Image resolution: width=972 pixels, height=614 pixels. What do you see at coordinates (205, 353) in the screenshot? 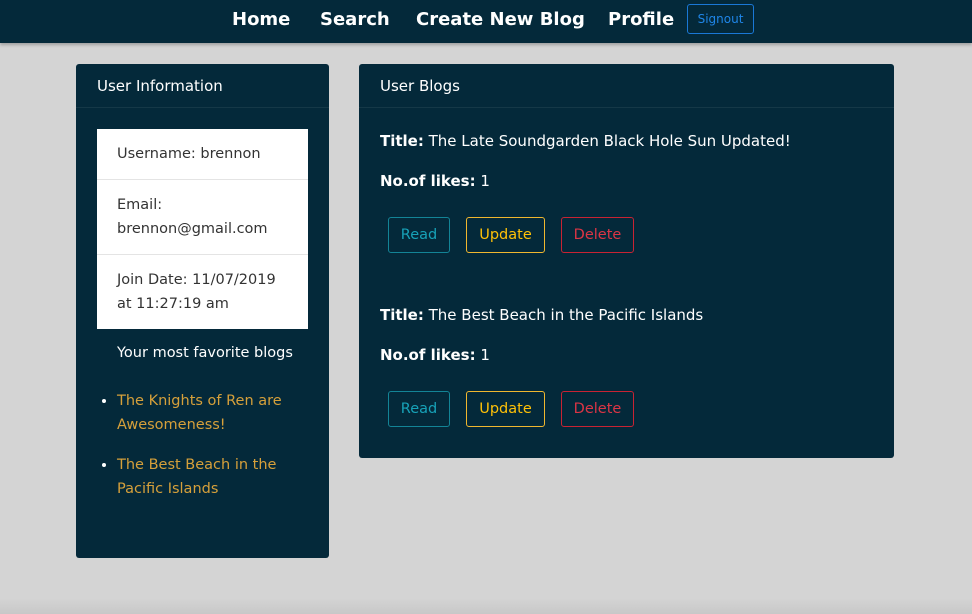
I see `favorite-blogs-title: Your most favorite blogs` at bounding box center [205, 353].